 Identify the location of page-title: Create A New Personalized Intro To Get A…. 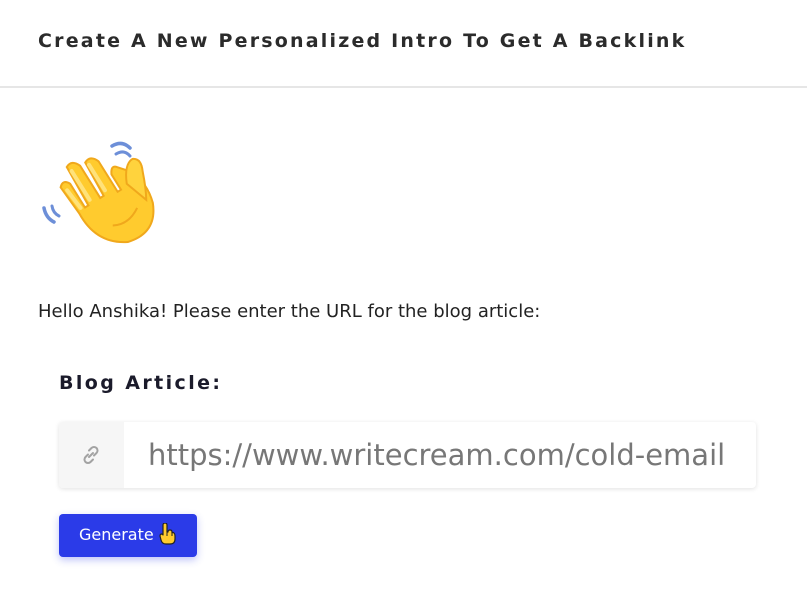
(362, 41).